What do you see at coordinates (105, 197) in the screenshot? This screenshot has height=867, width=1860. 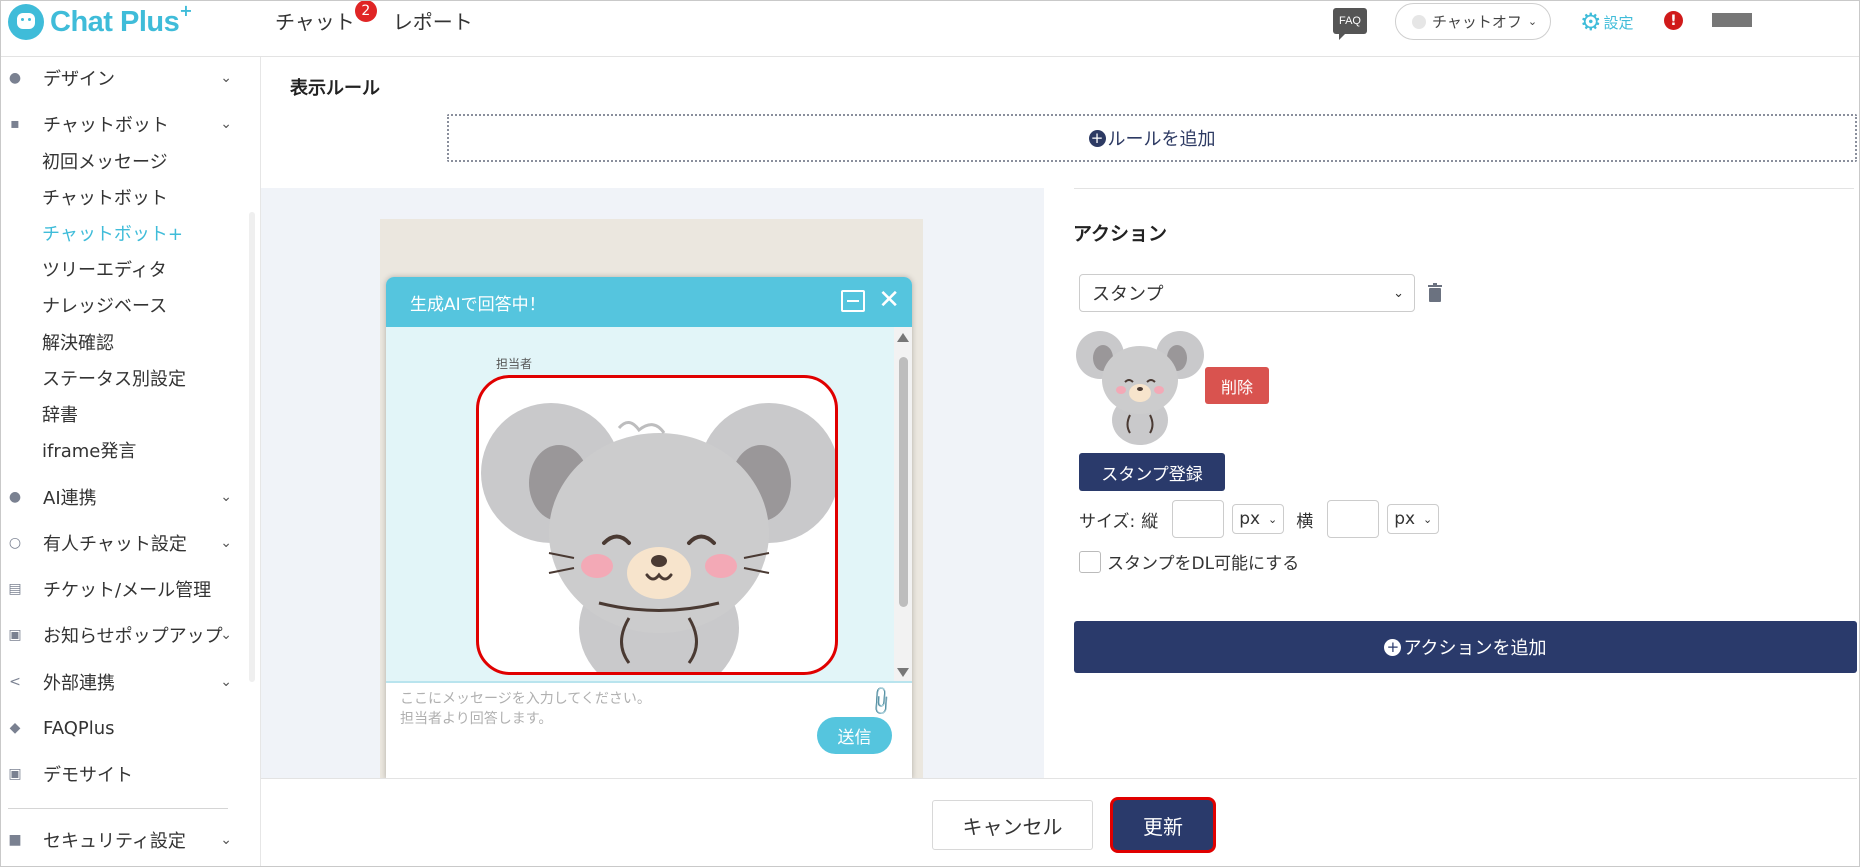 I see `sidebar-subitem-chatbot: チャットボット` at bounding box center [105, 197].